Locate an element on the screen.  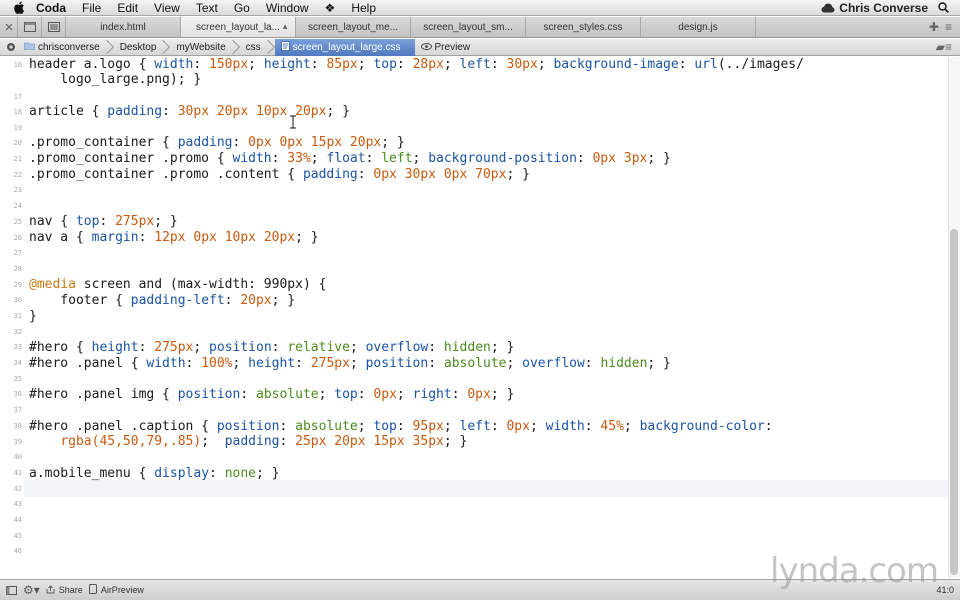
line-number: 28 is located at coordinates (17, 269).